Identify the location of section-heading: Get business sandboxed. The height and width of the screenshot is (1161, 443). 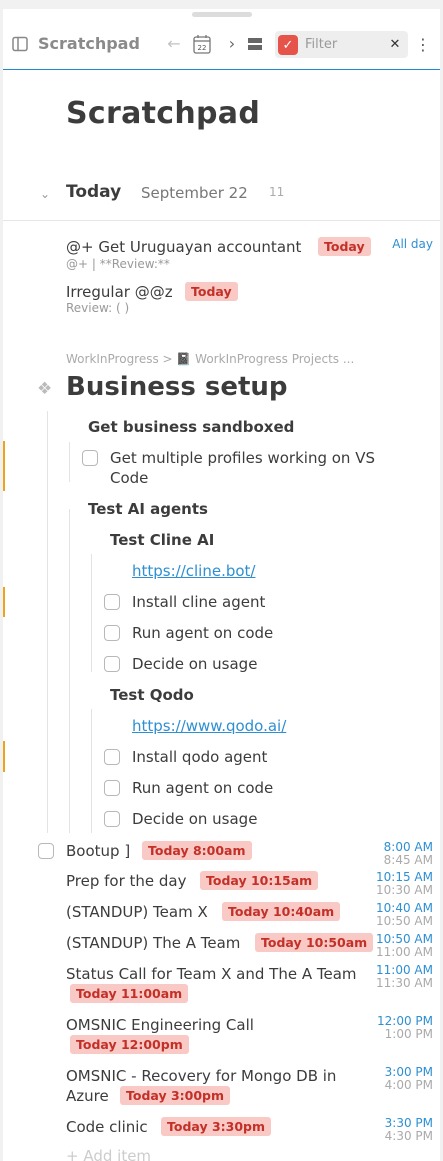
(191, 427).